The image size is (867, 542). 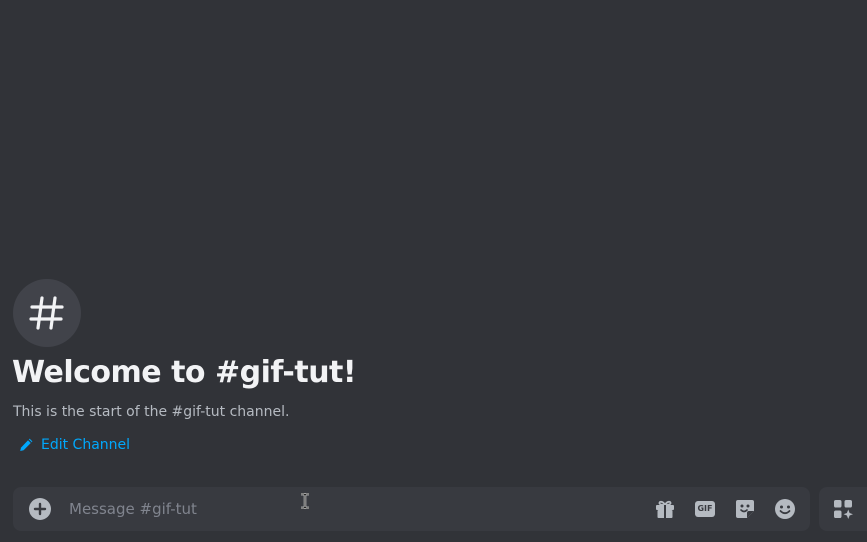 I want to click on emoji-button, so click(x=785, y=509).